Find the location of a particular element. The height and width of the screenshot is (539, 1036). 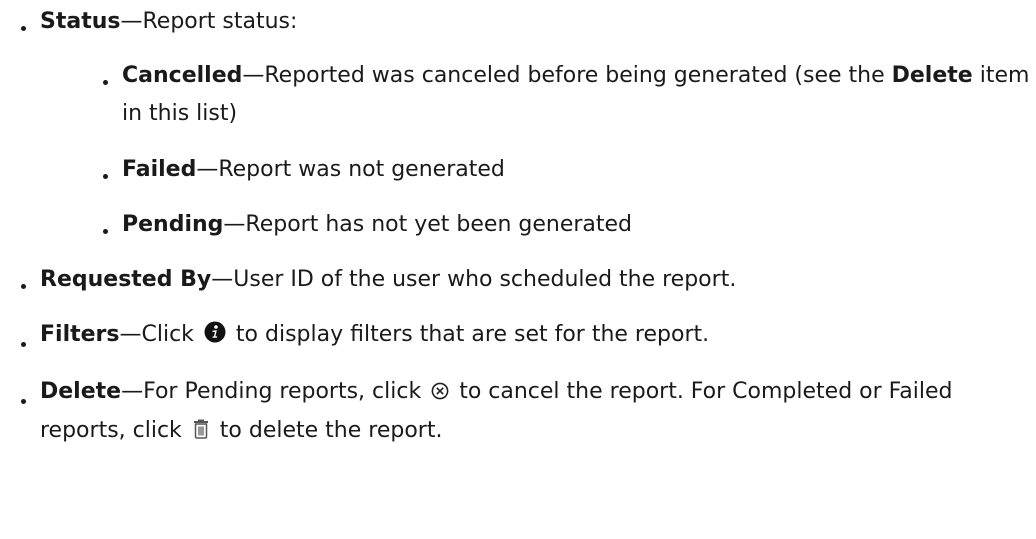

term-status: Status is located at coordinates (80, 21).